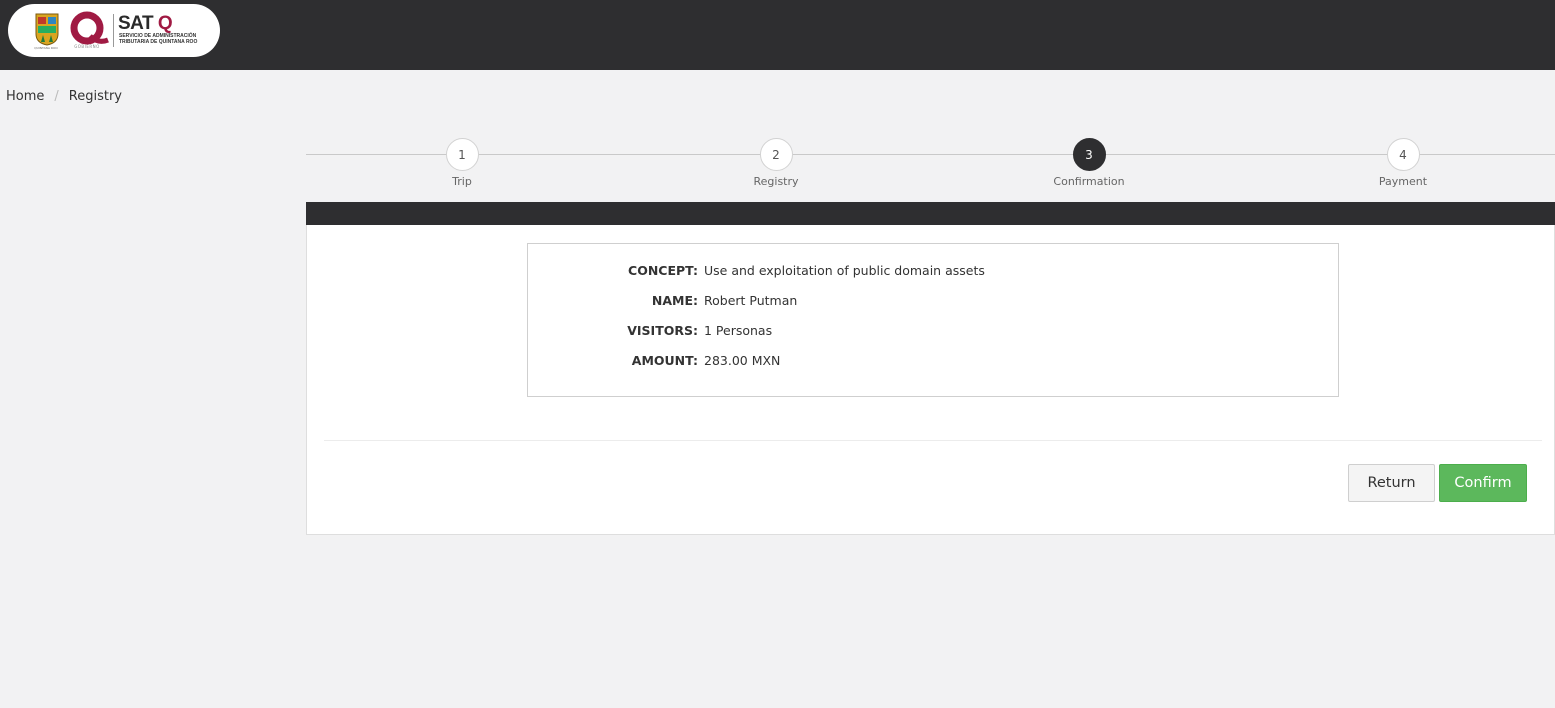 The width and height of the screenshot is (1555, 708). I want to click on summary-value: 283.00 MXN, so click(742, 360).